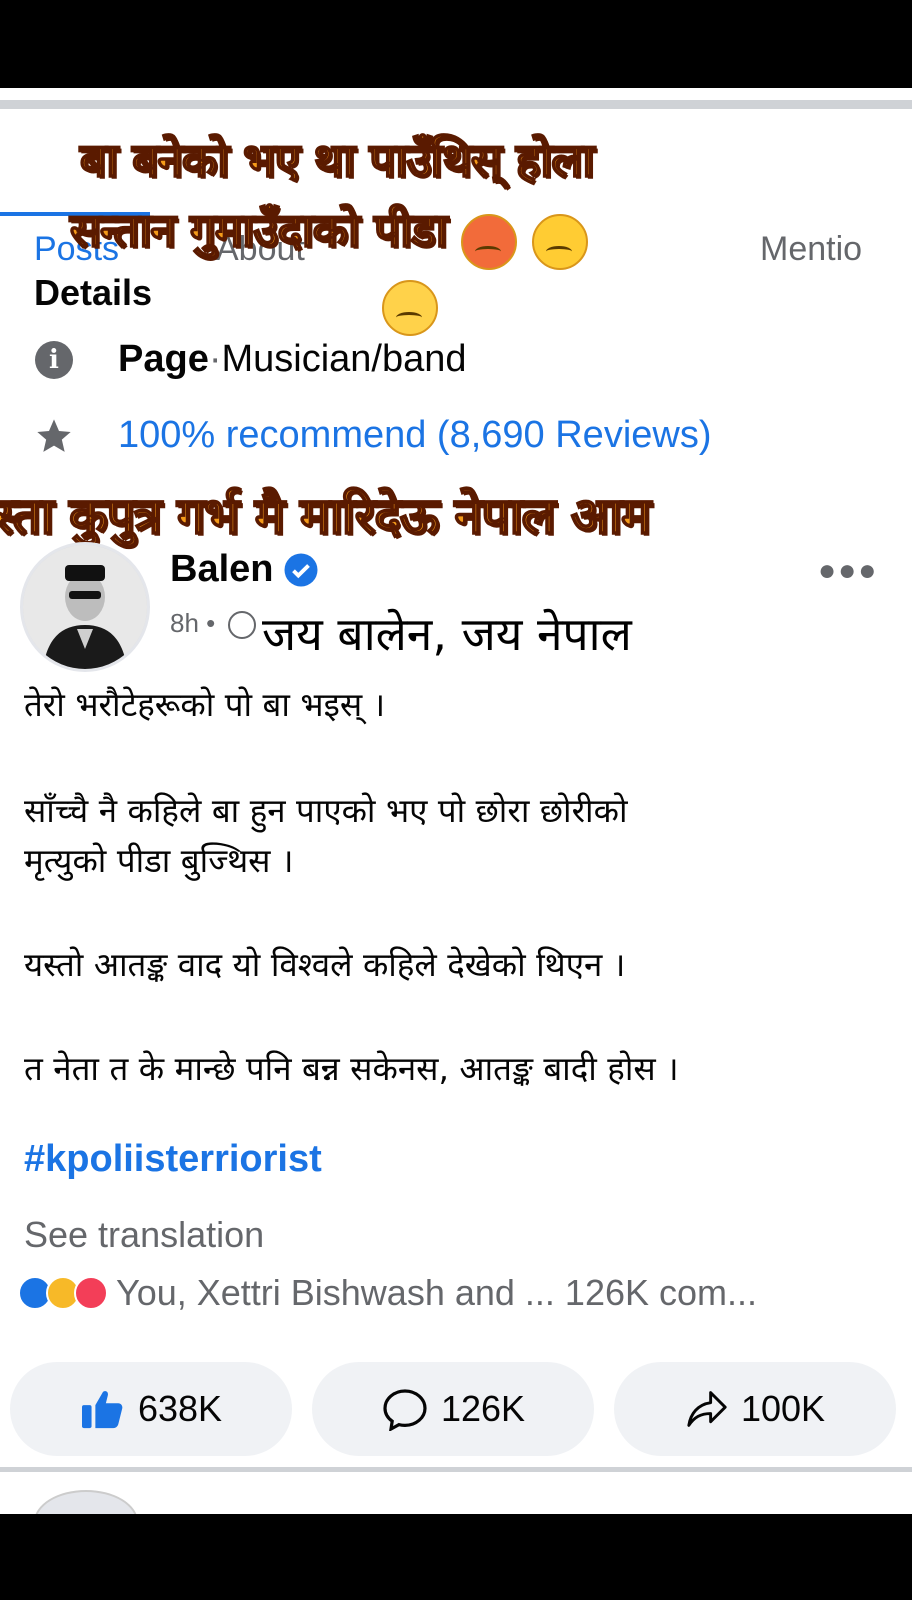 Image resolution: width=912 pixels, height=1600 pixels. I want to click on post-text-line-1: तेरो भरौटेहरूको पो बा भइस् ।, so click(205, 704).